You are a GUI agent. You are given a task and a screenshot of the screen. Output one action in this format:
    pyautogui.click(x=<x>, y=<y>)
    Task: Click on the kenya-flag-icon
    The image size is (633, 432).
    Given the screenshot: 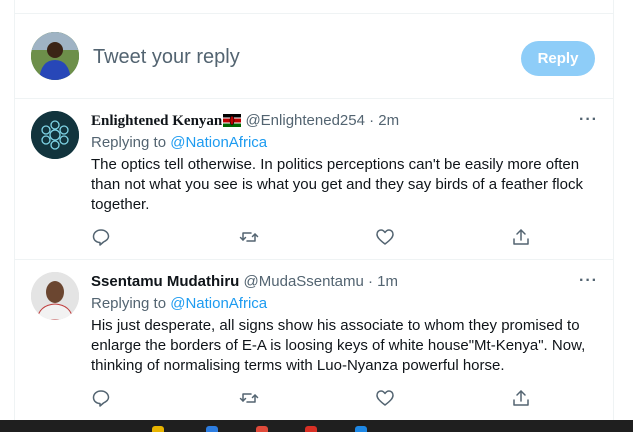 What is the action you would take?
    pyautogui.click(x=232, y=122)
    